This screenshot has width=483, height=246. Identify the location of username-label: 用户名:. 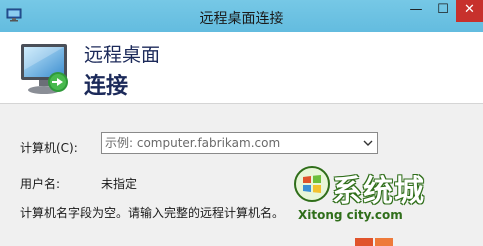
(40, 184).